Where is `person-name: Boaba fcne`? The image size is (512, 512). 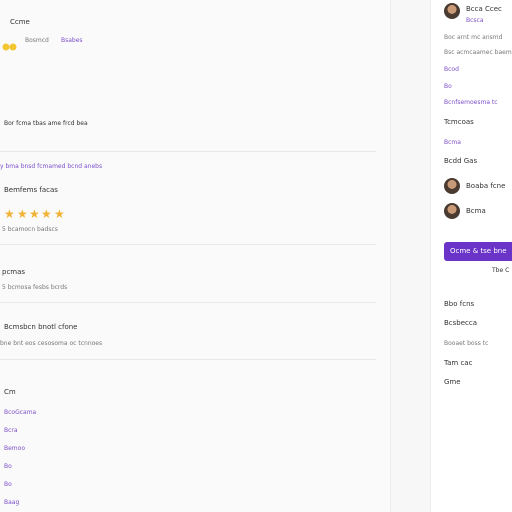
person-name: Boaba fcne is located at coordinates (485, 186).